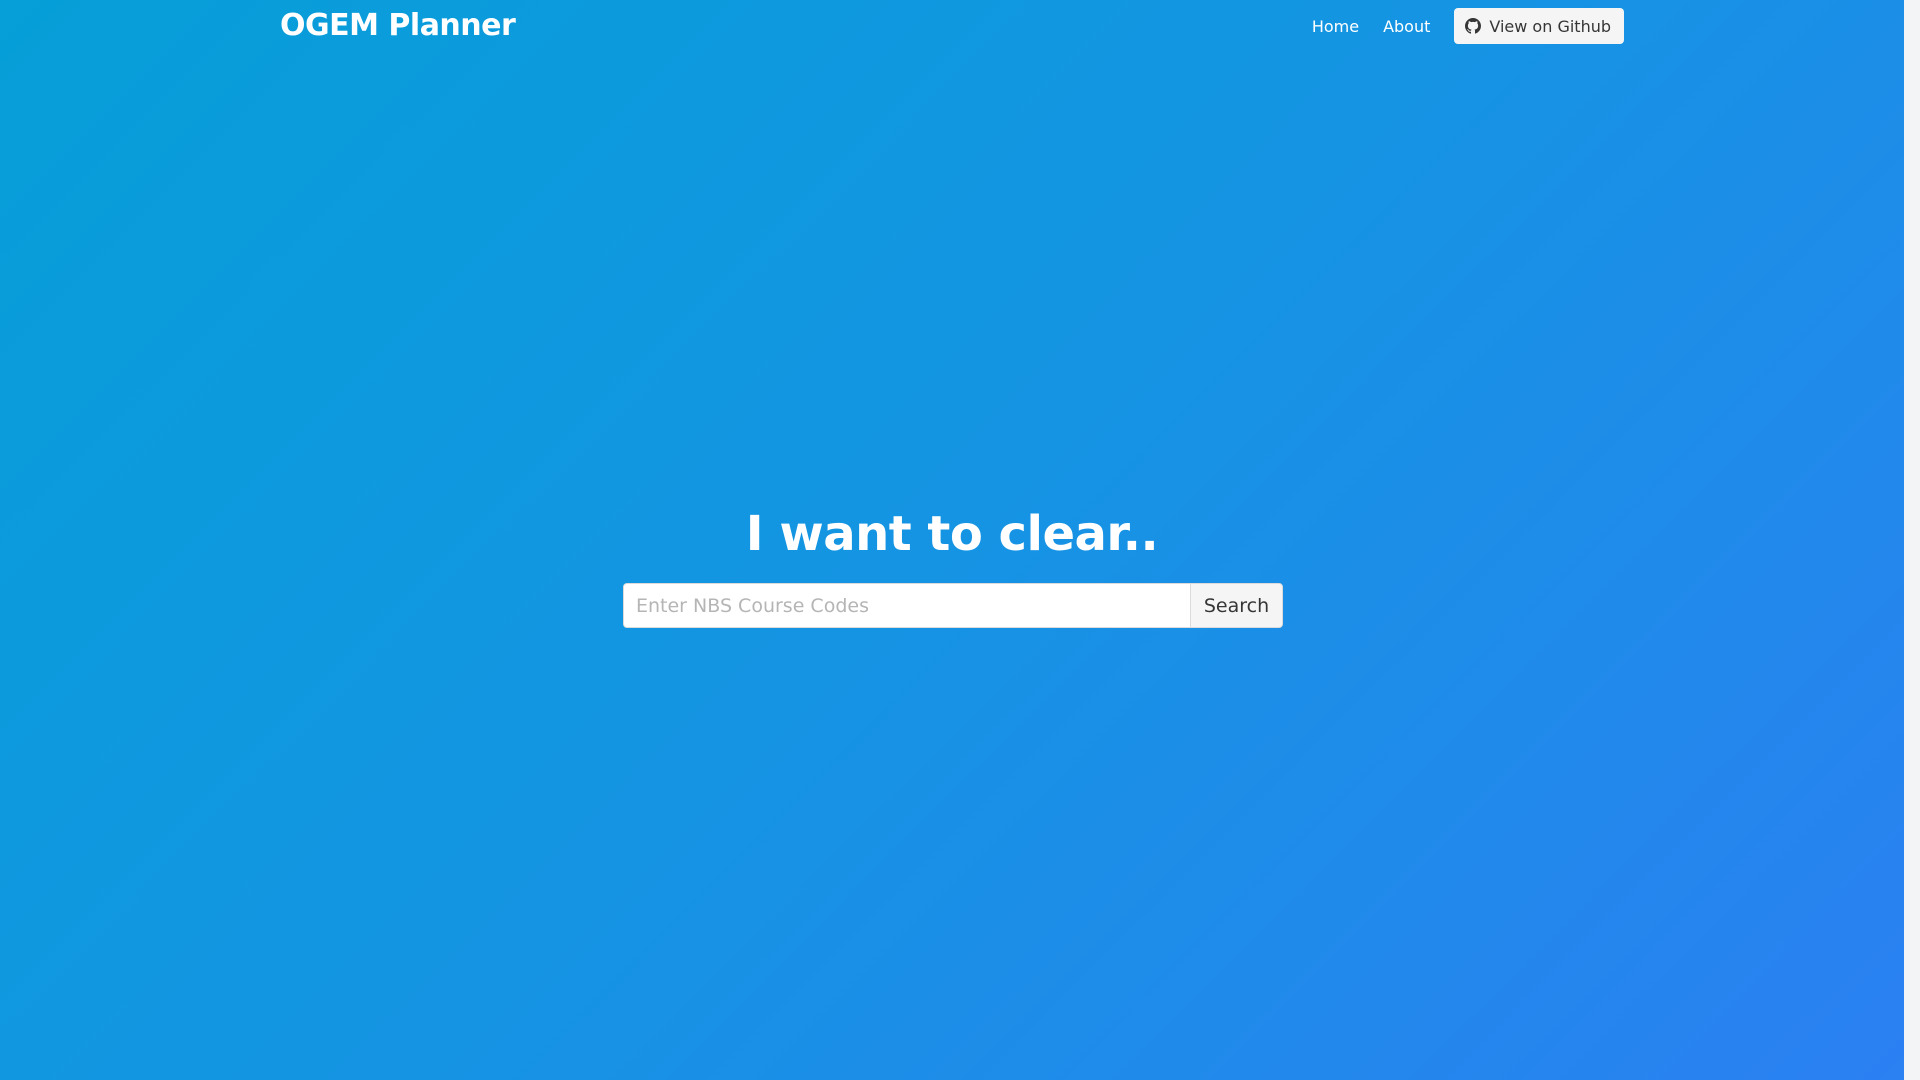 The height and width of the screenshot is (1080, 1920). Describe the element at coordinates (398, 25) in the screenshot. I see `brand-logo-link: OGEM Planner` at that location.